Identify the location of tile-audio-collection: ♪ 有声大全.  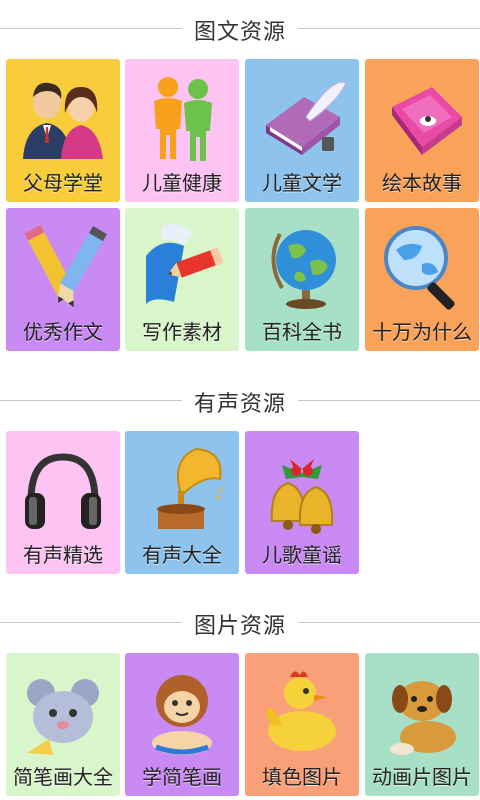
(182, 502).